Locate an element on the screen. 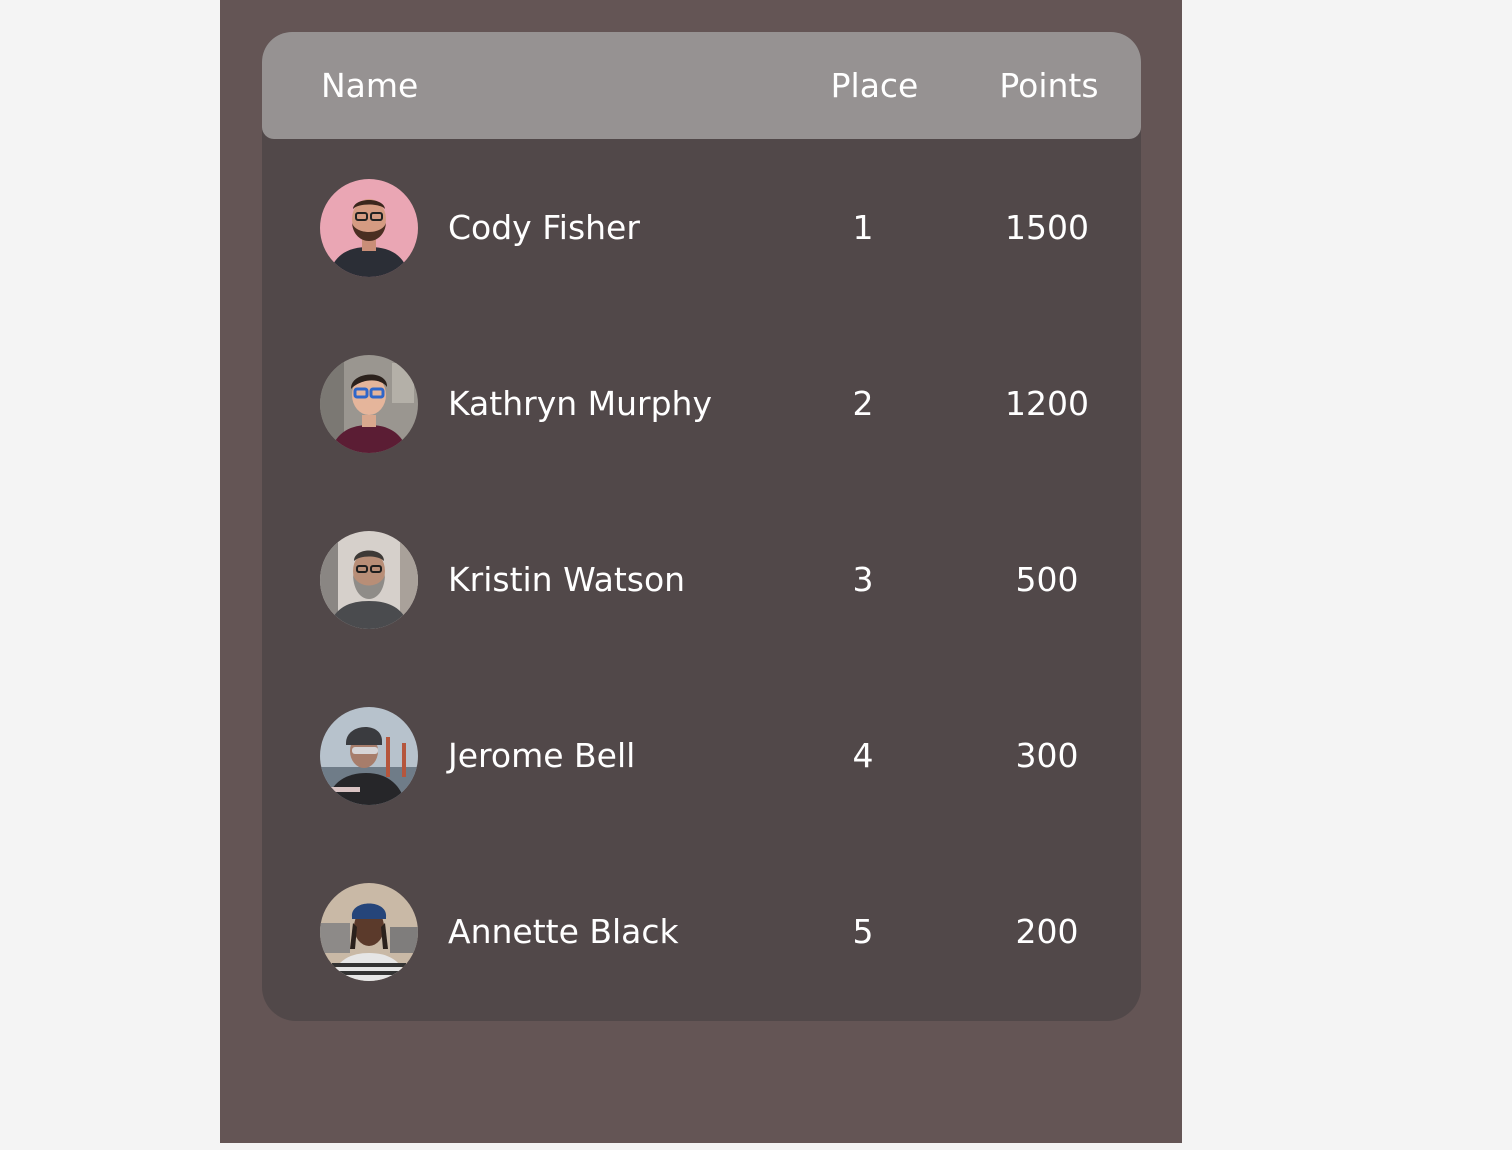  table-header: Name Place Points is located at coordinates (701, 85).